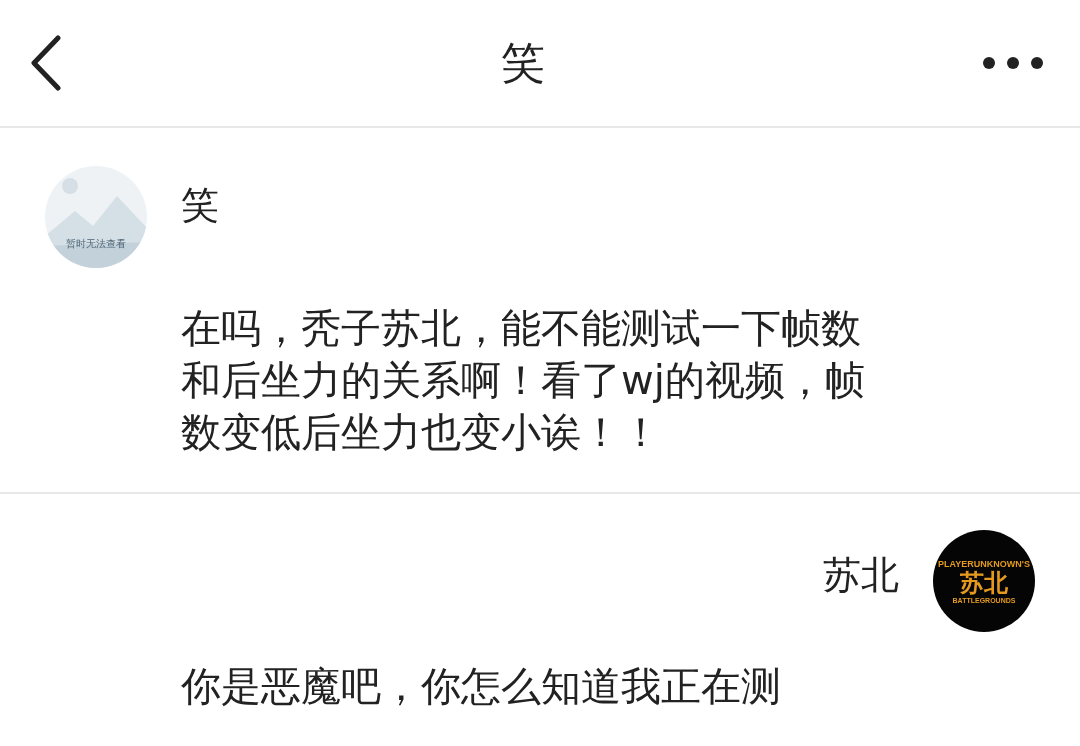 The width and height of the screenshot is (1080, 746). Describe the element at coordinates (46, 63) in the screenshot. I see `back-icon` at that location.